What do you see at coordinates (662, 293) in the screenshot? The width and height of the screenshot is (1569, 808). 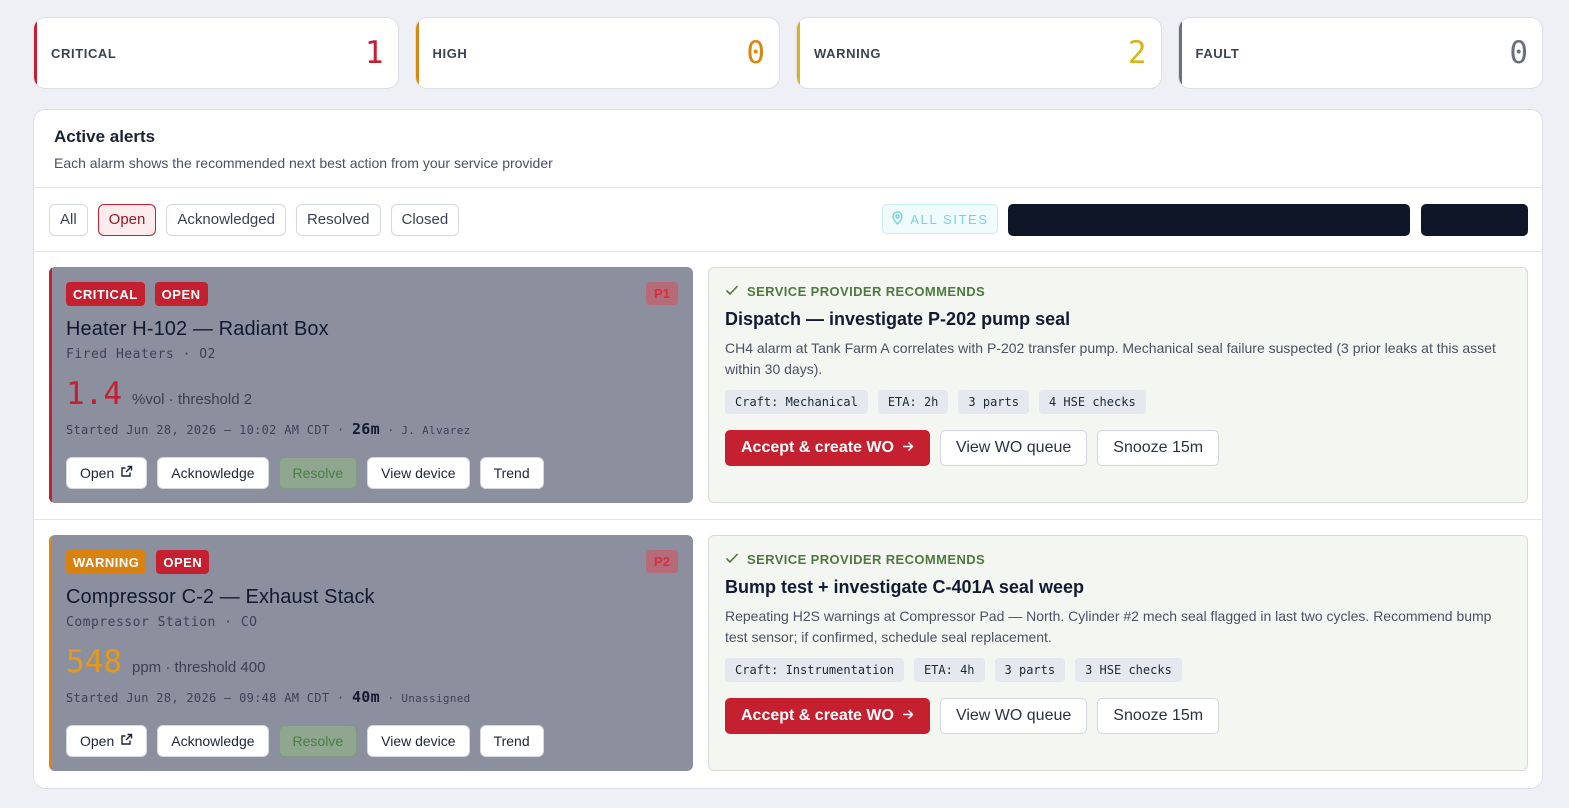 I see `priority-badge: P1` at bounding box center [662, 293].